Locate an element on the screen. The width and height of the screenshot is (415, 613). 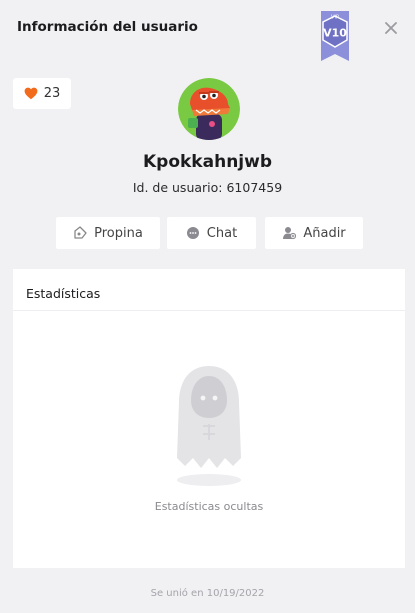
vip-level-text: V10 is located at coordinates (335, 33).